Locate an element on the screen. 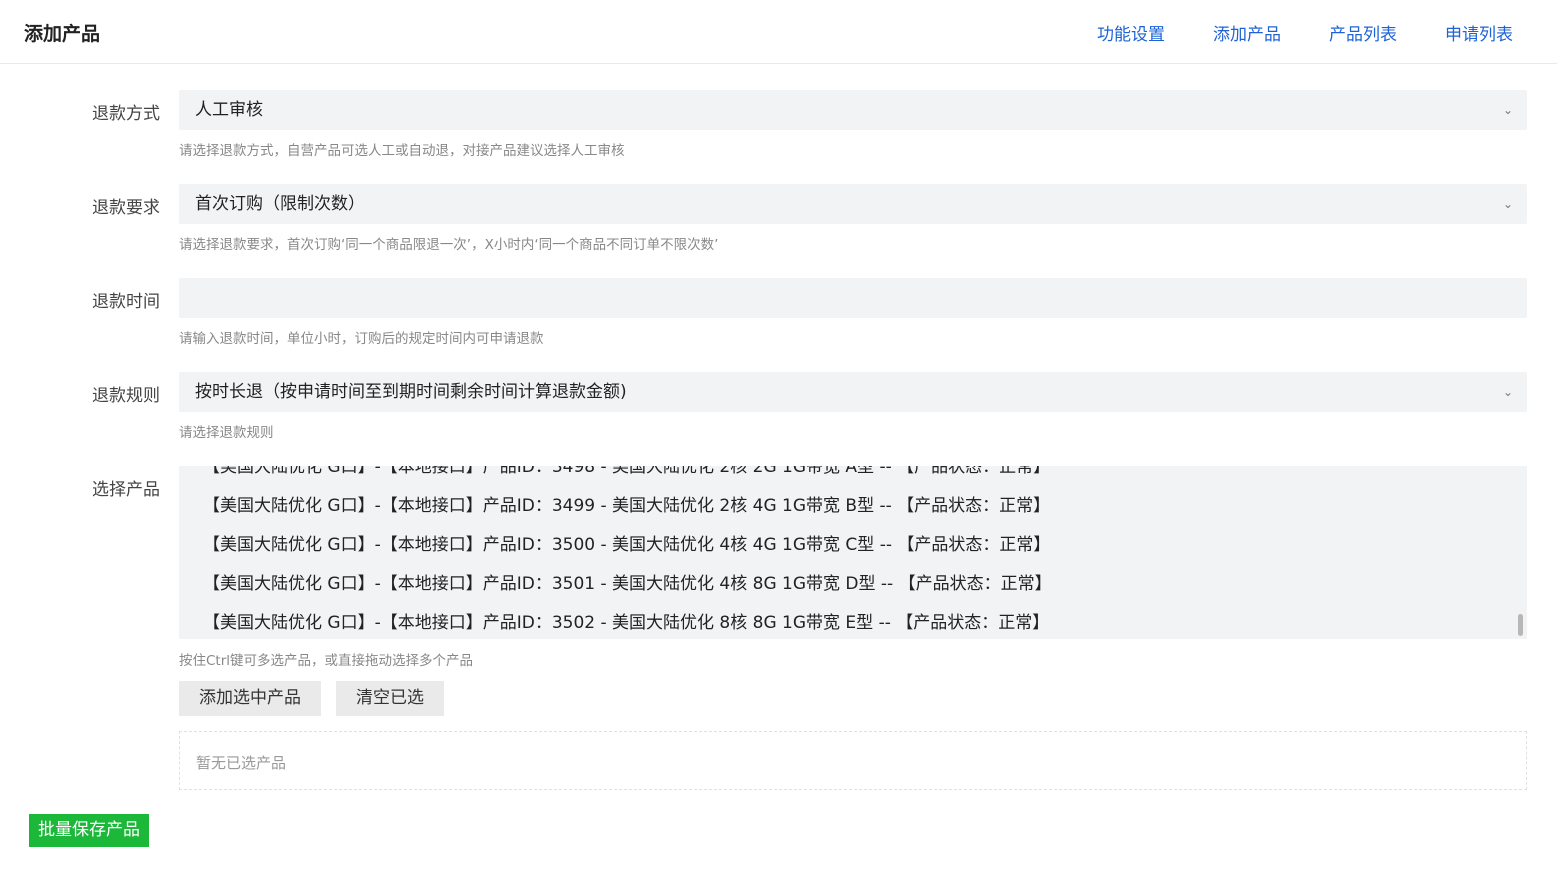 Image resolution: width=1557 pixels, height=874 pixels. refund-time-input is located at coordinates (853, 298).